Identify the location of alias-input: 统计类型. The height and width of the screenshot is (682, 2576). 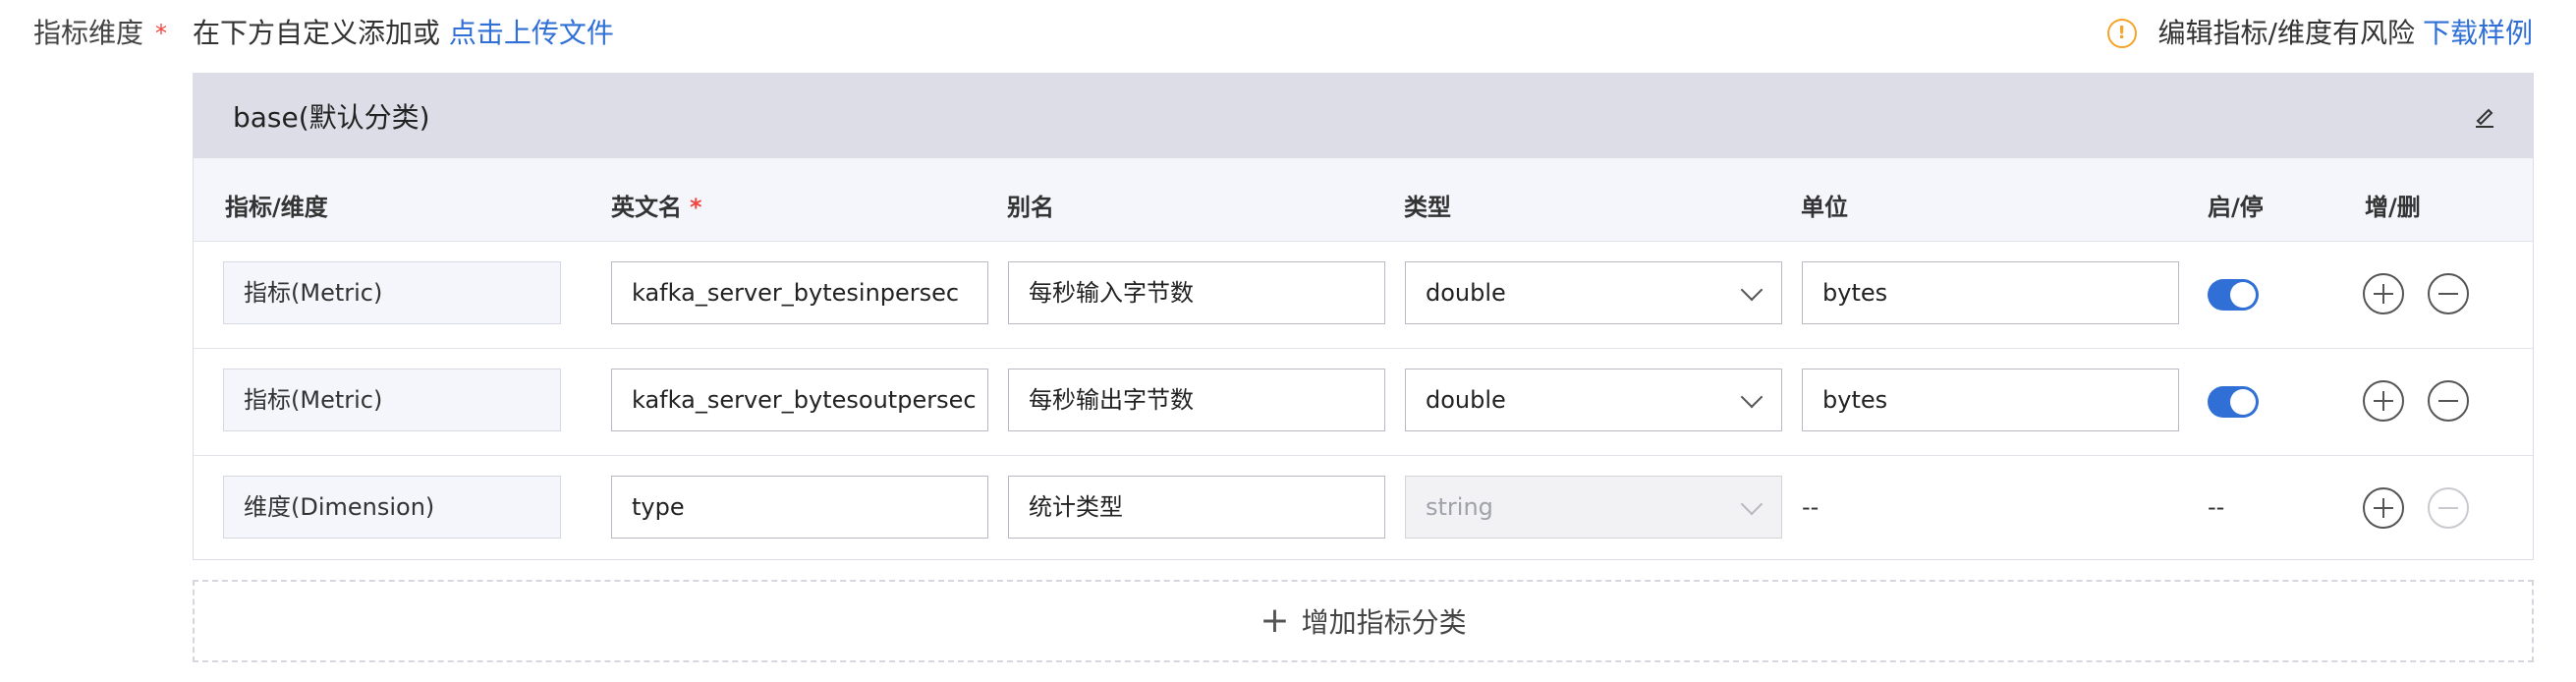
(1196, 507).